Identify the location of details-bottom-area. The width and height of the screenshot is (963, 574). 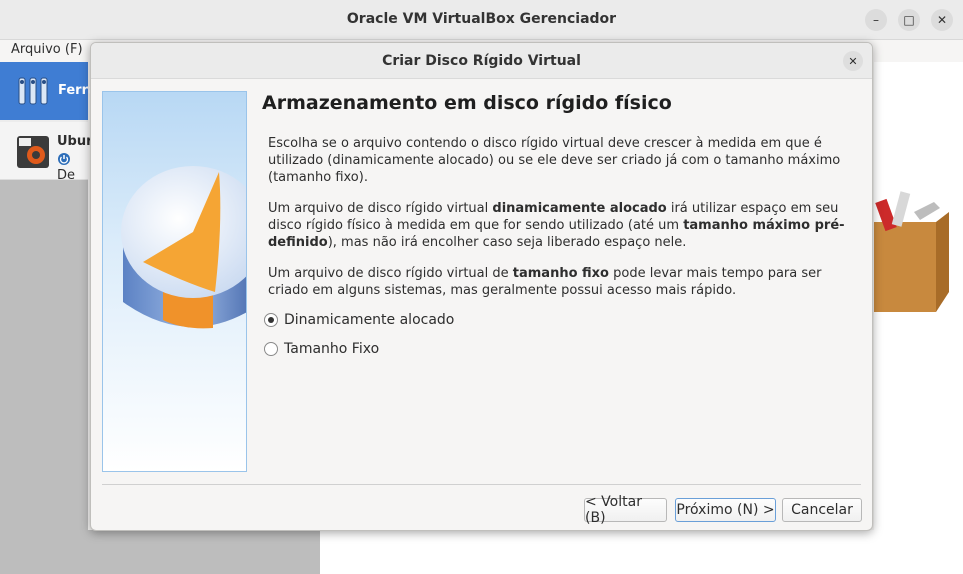
(641, 552).